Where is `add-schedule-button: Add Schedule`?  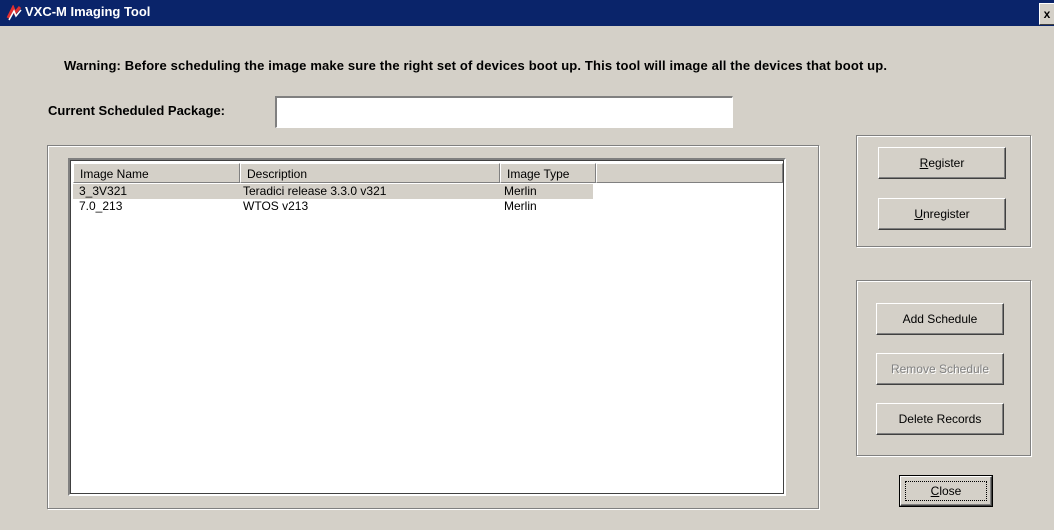
add-schedule-button: Add Schedule is located at coordinates (940, 319).